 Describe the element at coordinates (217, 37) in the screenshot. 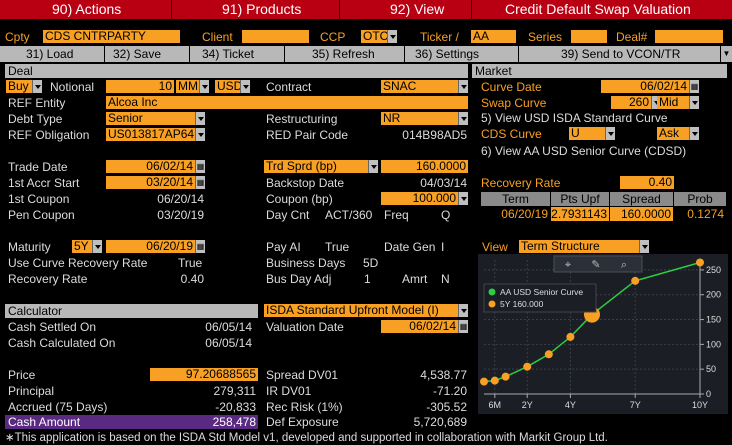

I see `client-label: Client` at that location.